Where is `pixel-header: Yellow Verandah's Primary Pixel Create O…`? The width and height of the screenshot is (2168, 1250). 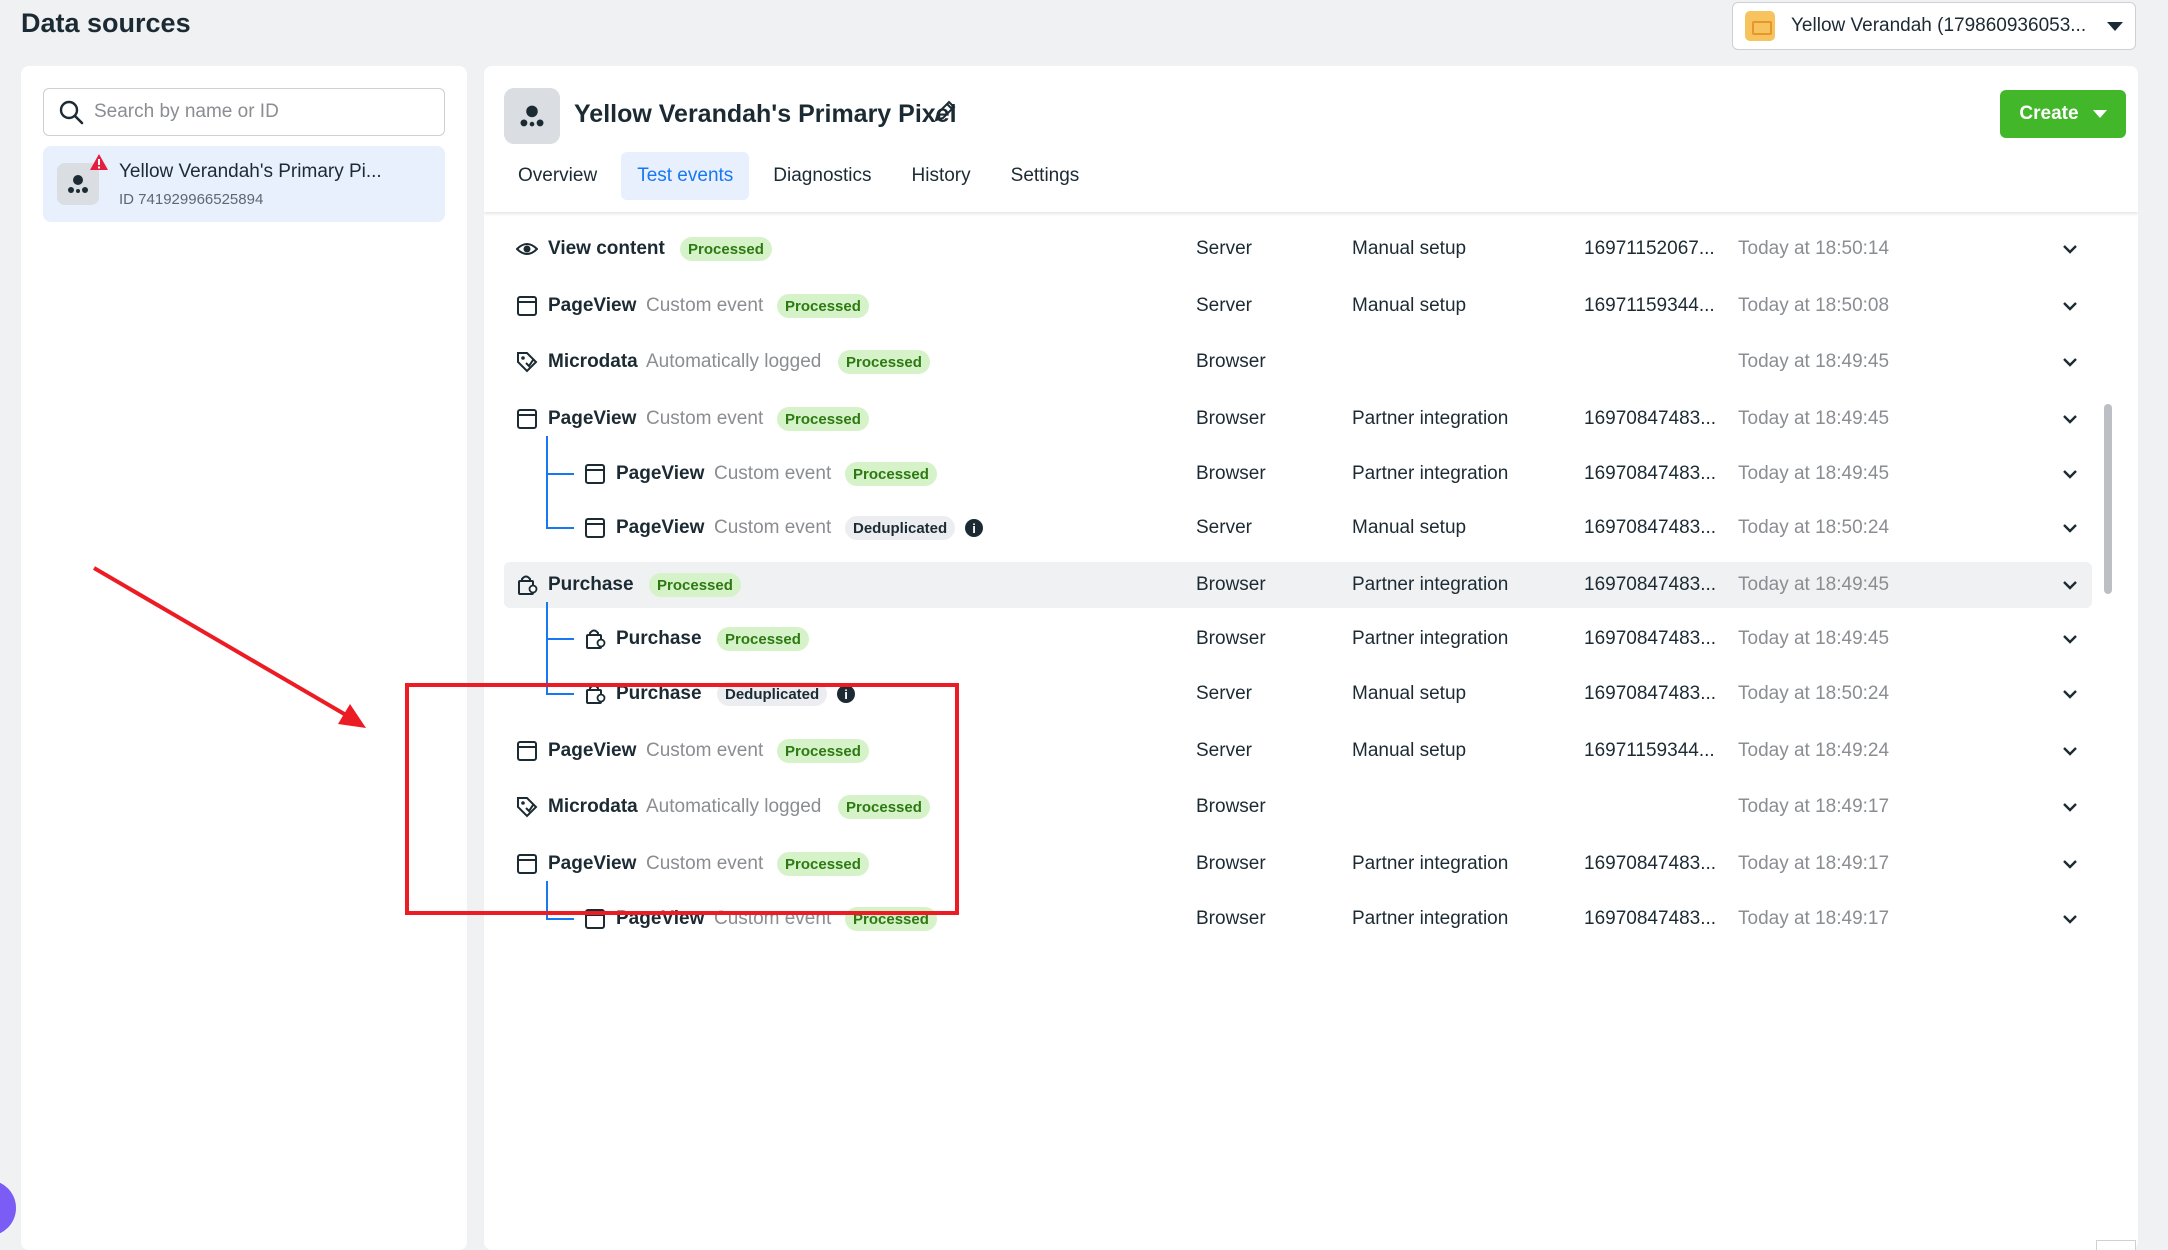
pixel-header: Yellow Verandah's Primary Pixel Create O… is located at coordinates (1311, 139).